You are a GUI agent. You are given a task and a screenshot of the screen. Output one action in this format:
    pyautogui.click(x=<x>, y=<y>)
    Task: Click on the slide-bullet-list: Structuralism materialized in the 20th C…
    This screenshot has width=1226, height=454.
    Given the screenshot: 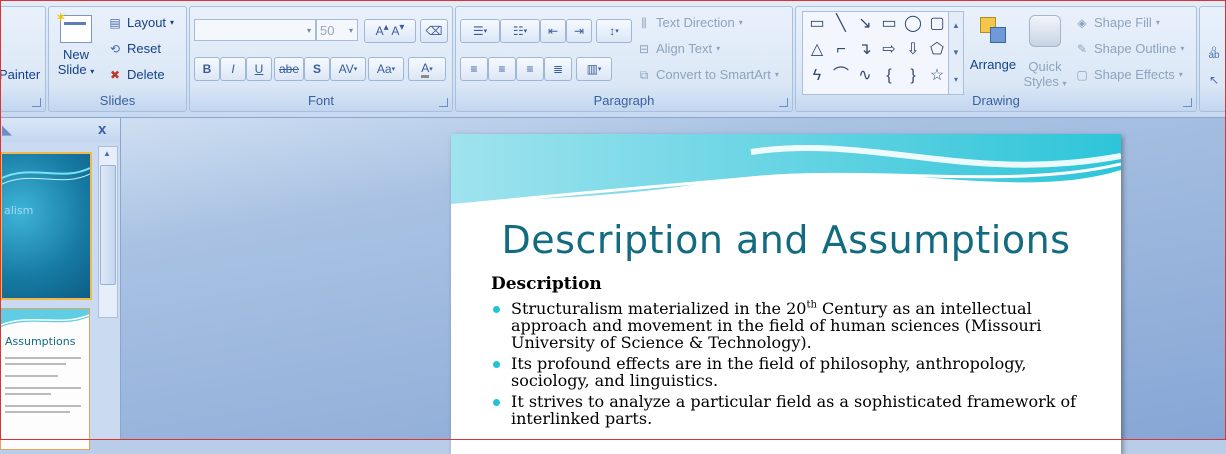 What is the action you would take?
    pyautogui.click(x=786, y=365)
    